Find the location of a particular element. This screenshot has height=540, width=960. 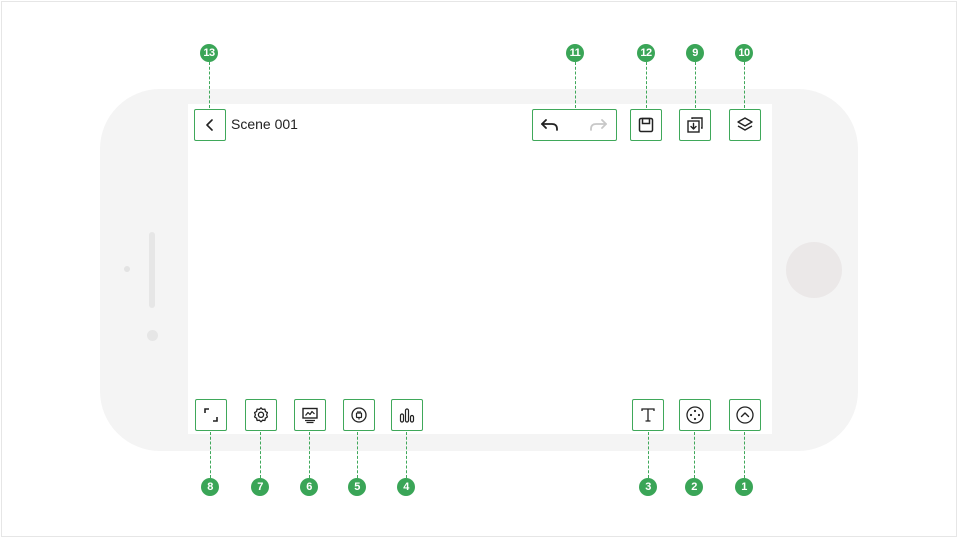

expand-button is located at coordinates (745, 415).